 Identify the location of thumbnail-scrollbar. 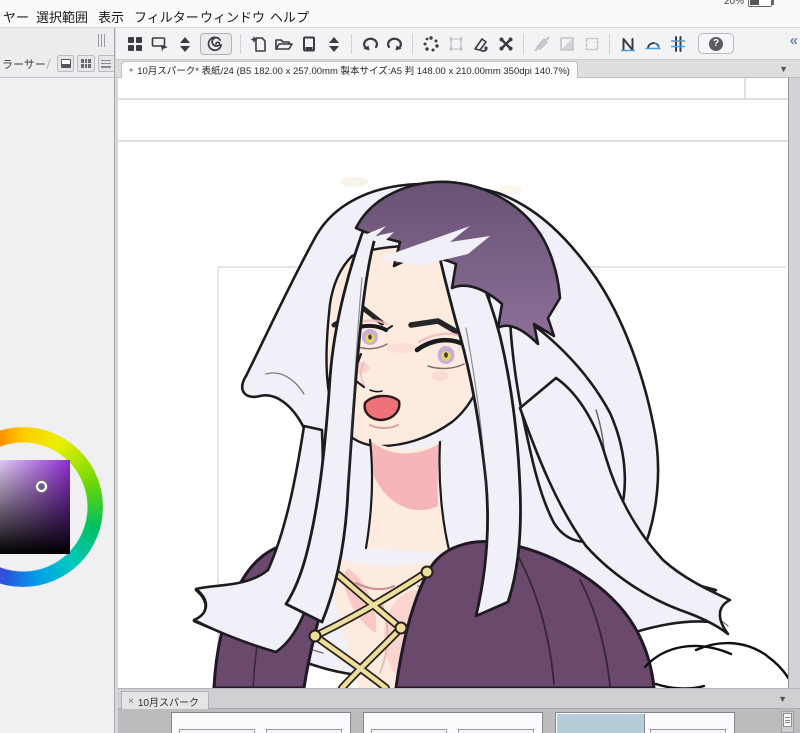
(787, 722).